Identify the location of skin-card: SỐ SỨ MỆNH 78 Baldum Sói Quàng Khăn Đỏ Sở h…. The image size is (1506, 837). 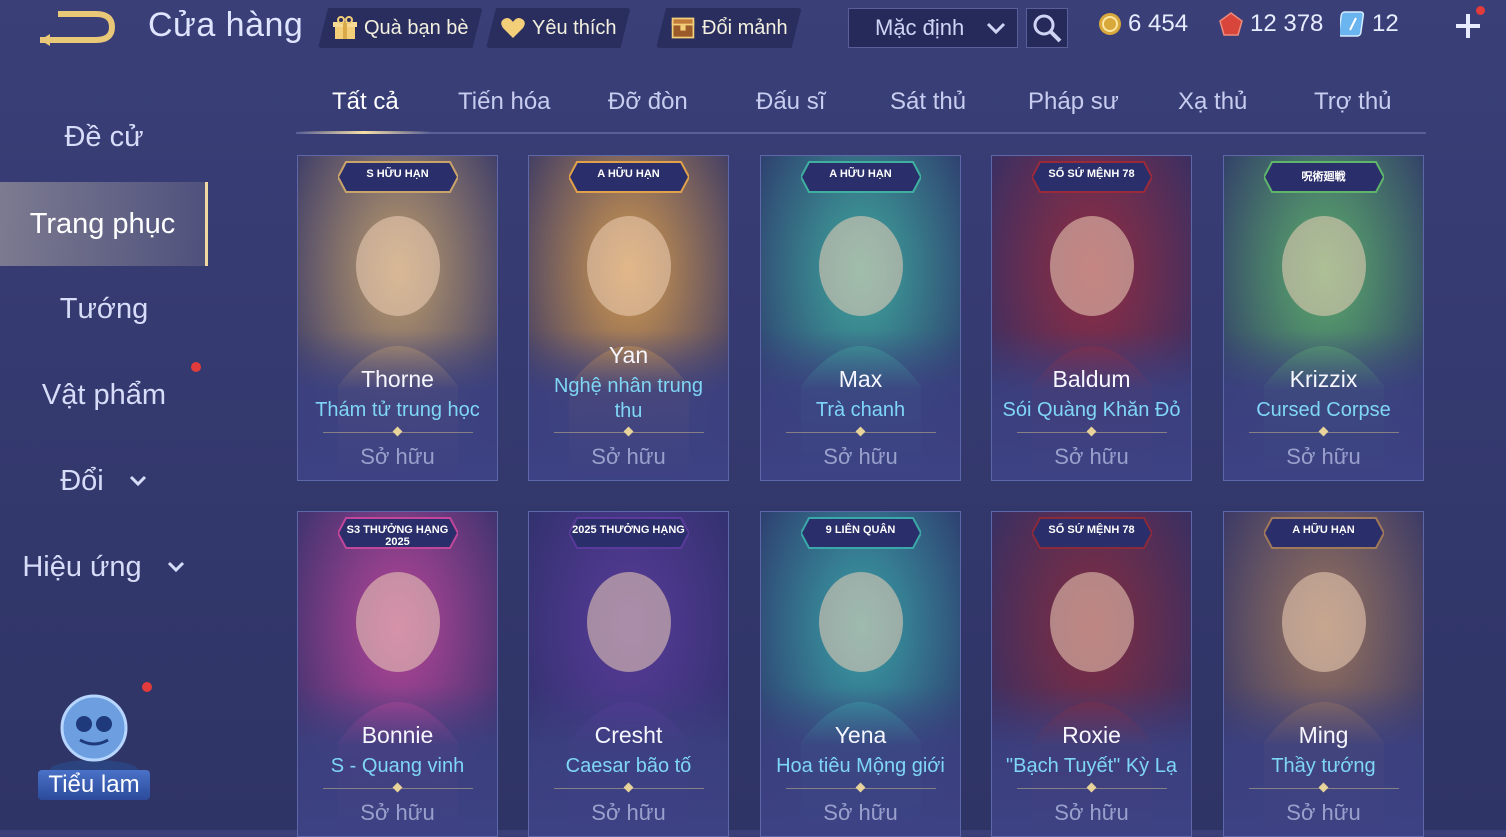
(1091, 318).